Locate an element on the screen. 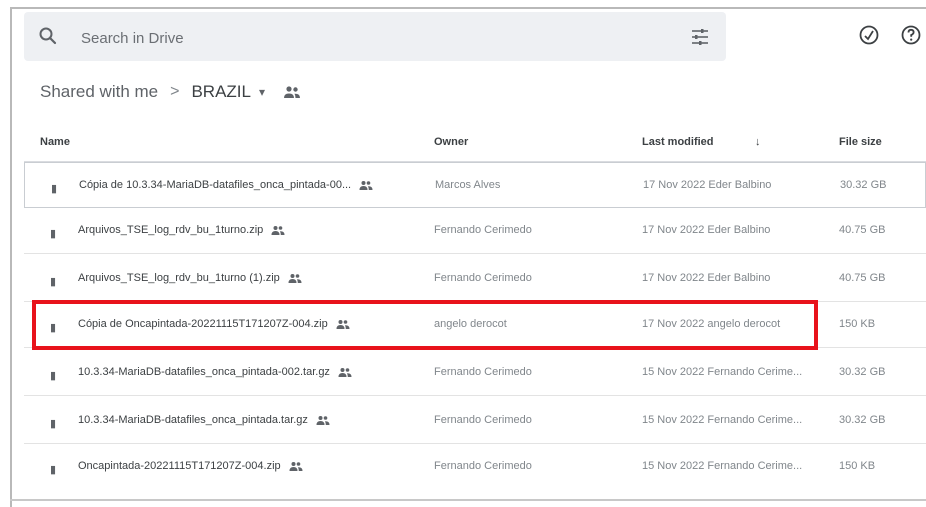  file-name: Arquivos_TSE_log_rdv_bu_1turno (1).zip is located at coordinates (190, 278).